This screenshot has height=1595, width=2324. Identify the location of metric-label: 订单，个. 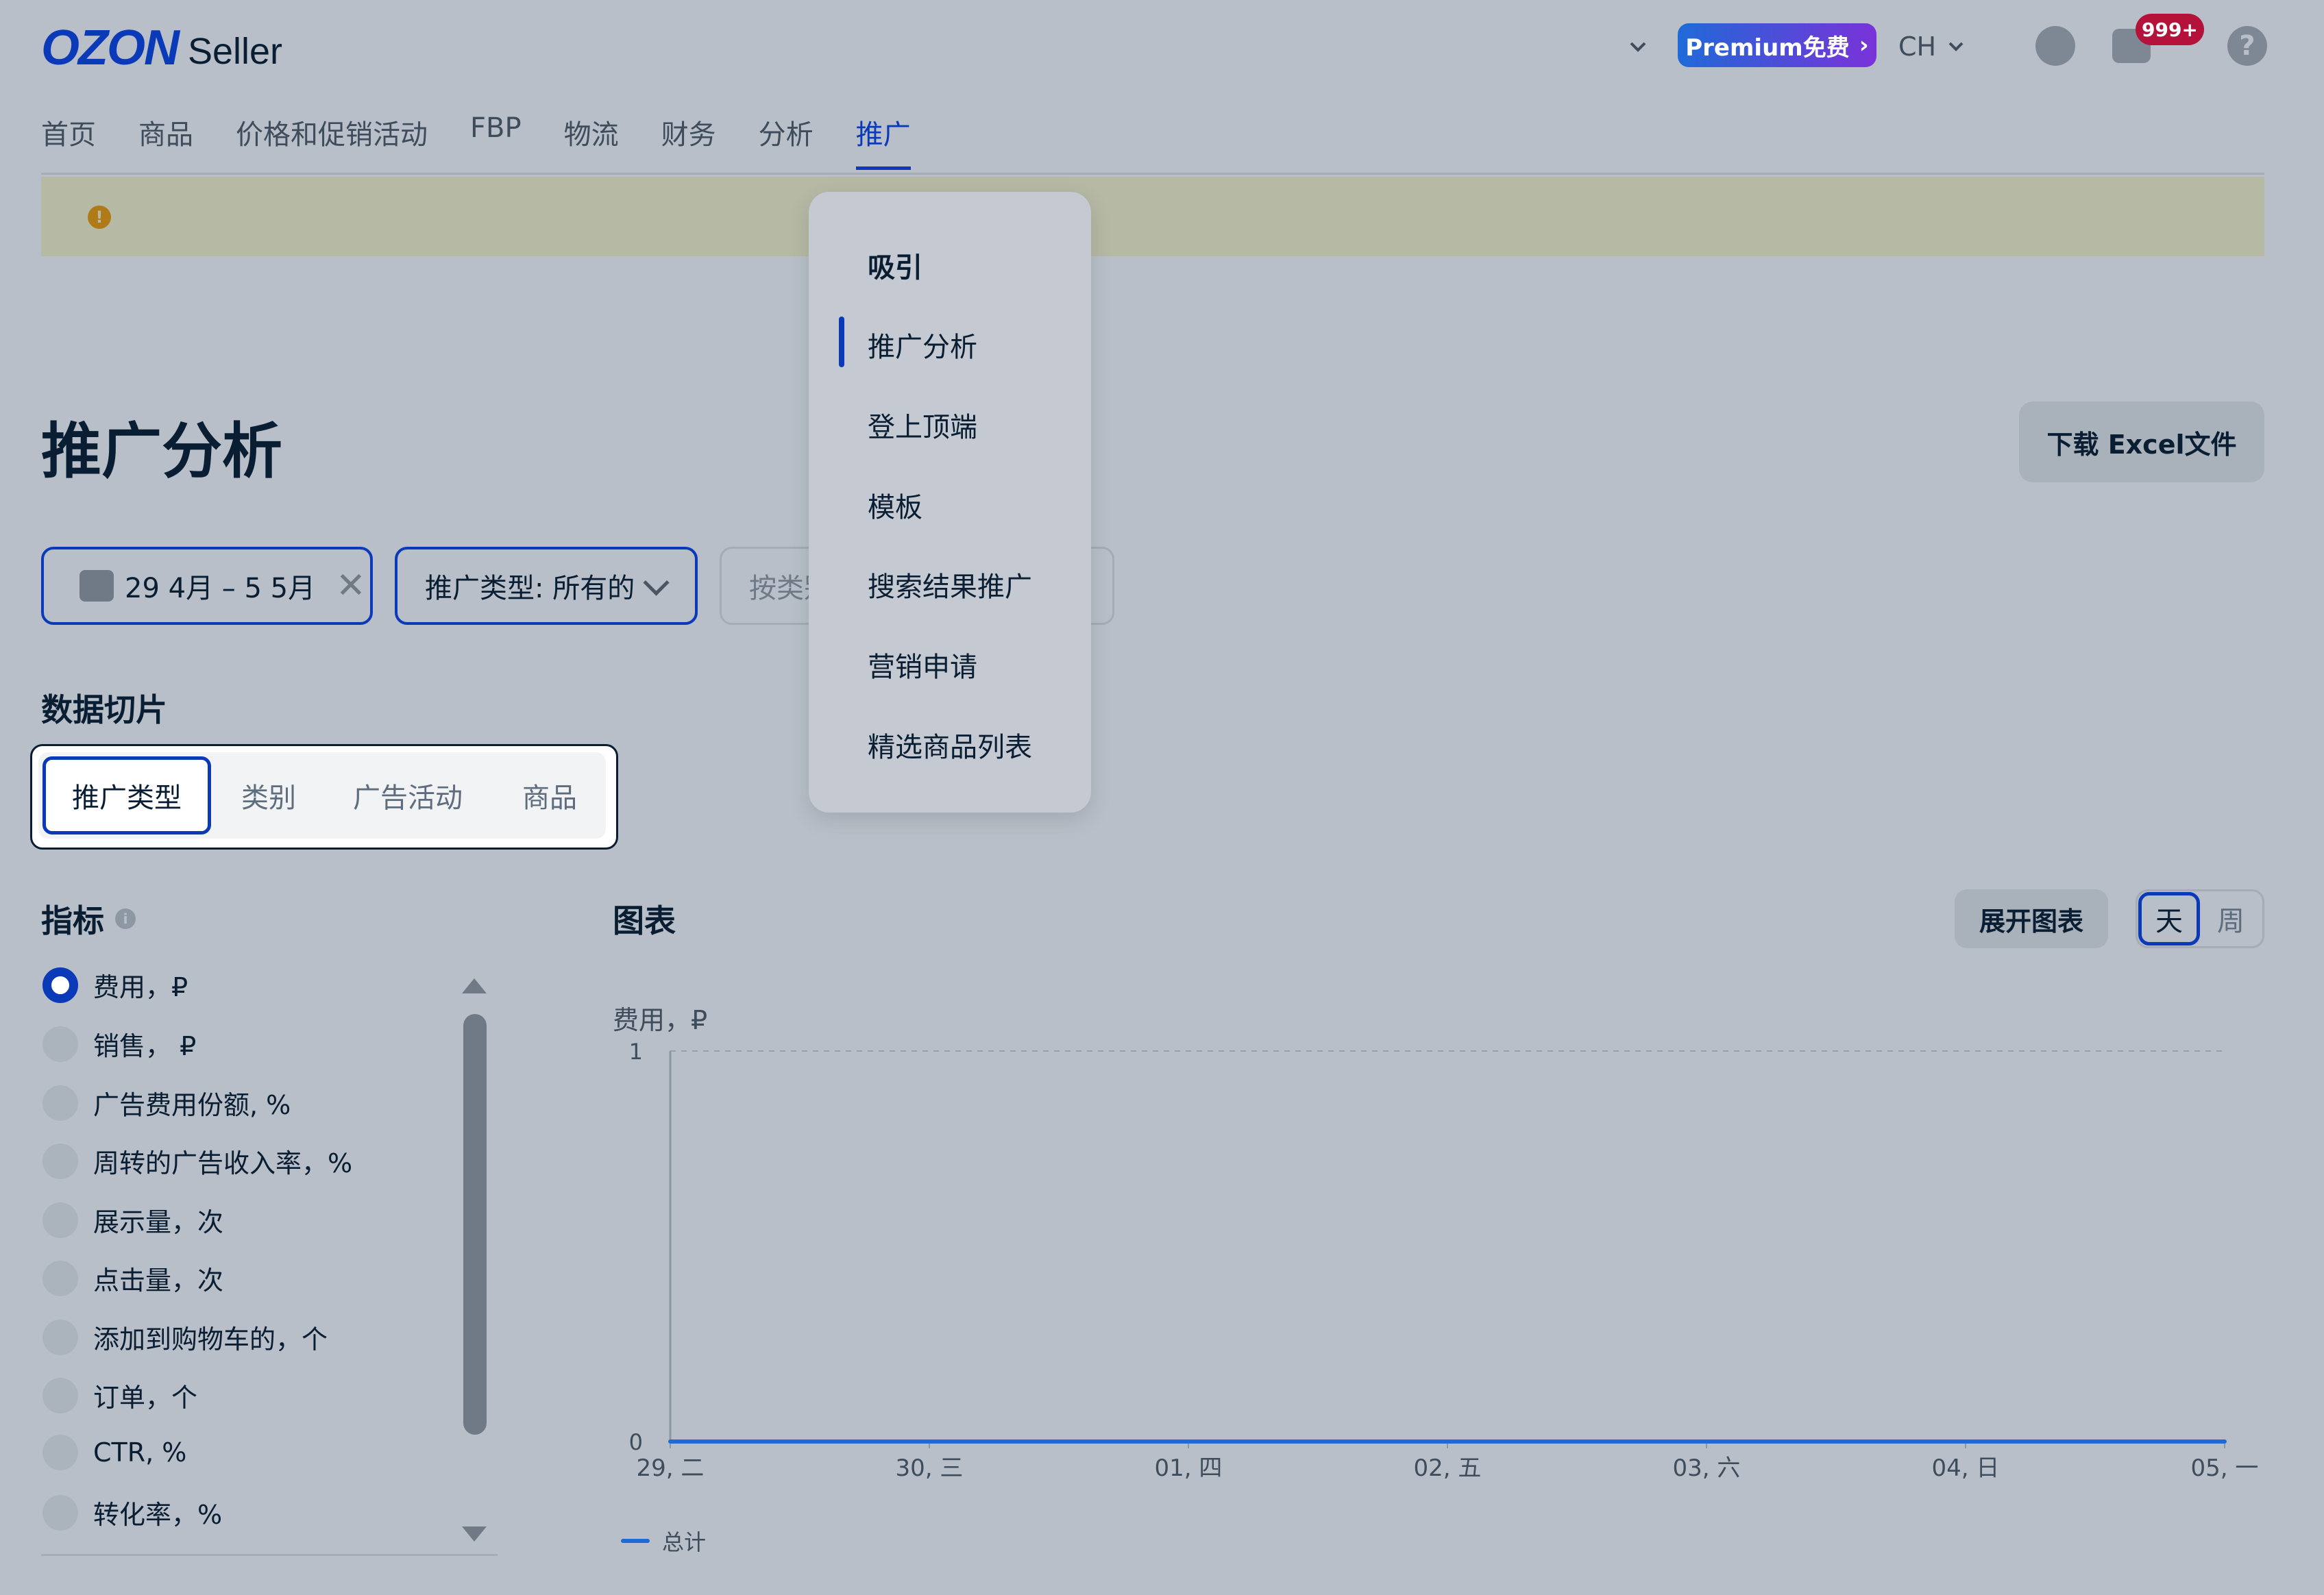
(146, 1398).